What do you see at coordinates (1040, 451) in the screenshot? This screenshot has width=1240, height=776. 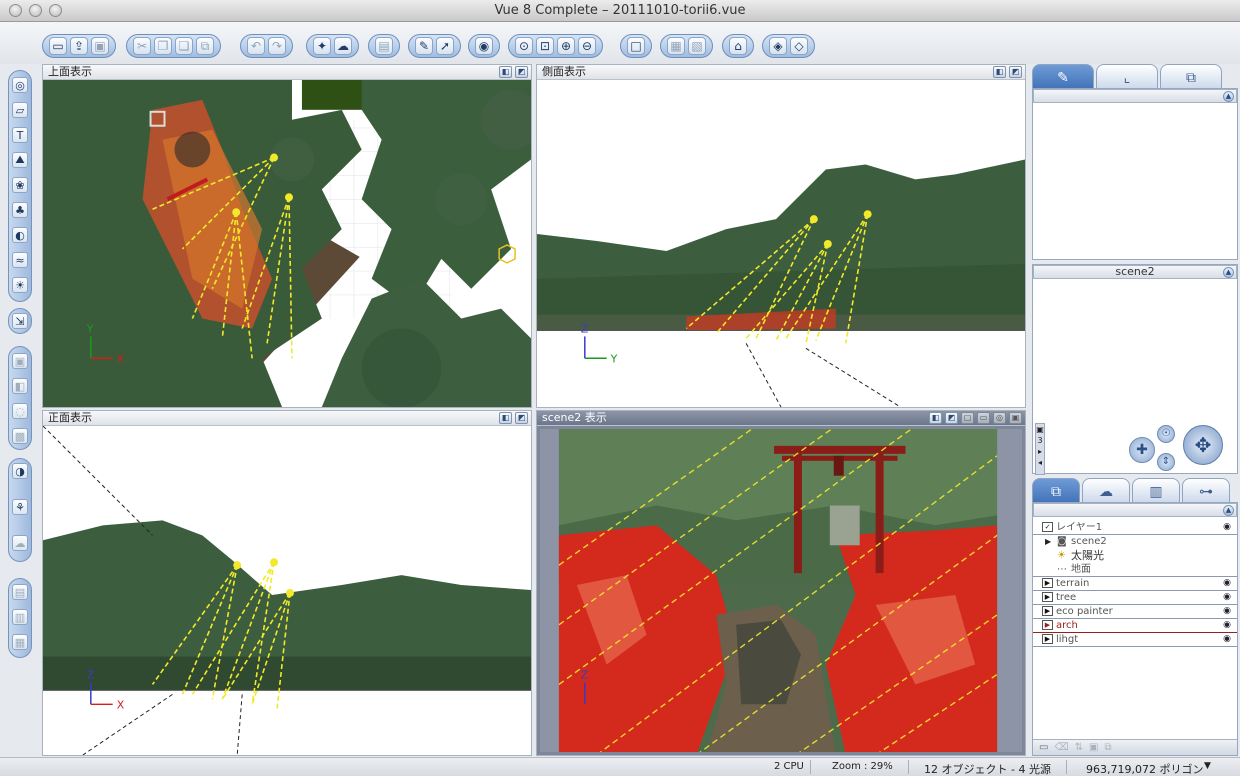 I see `camera-next-icon: ▸` at bounding box center [1040, 451].